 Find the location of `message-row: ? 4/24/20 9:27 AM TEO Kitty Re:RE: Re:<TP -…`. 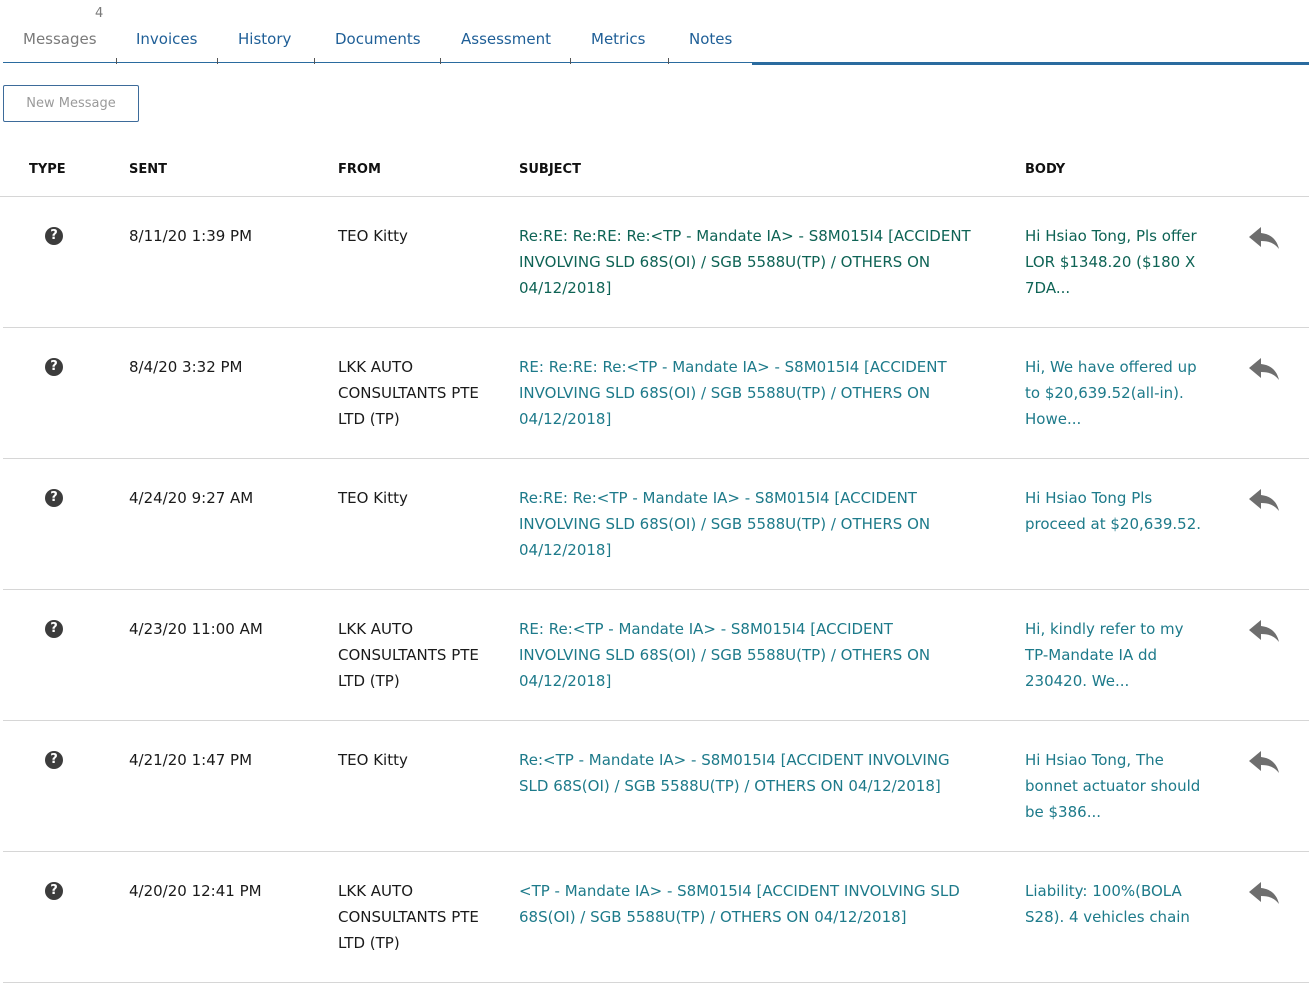

message-row: ? 4/24/20 9:27 AM TEO Kitty Re:RE: Re:<TP -… is located at coordinates (656, 524).